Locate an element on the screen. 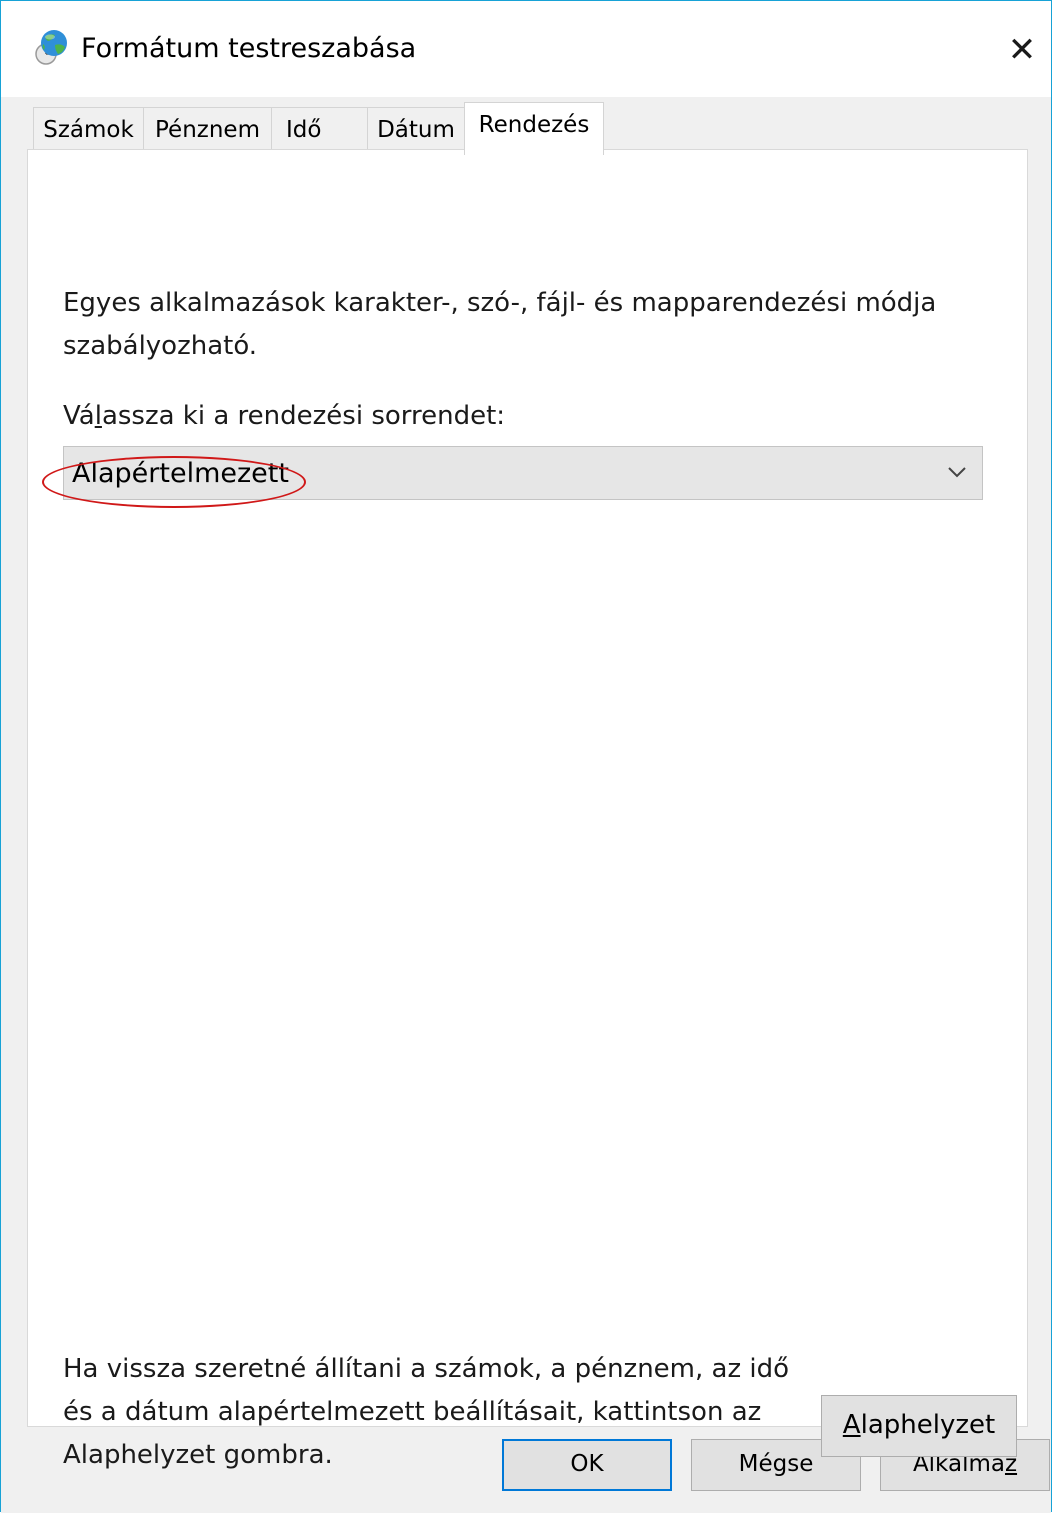 The image size is (1052, 1513). sort-order-dropdown: Alapértelmezett is located at coordinates (523, 473).